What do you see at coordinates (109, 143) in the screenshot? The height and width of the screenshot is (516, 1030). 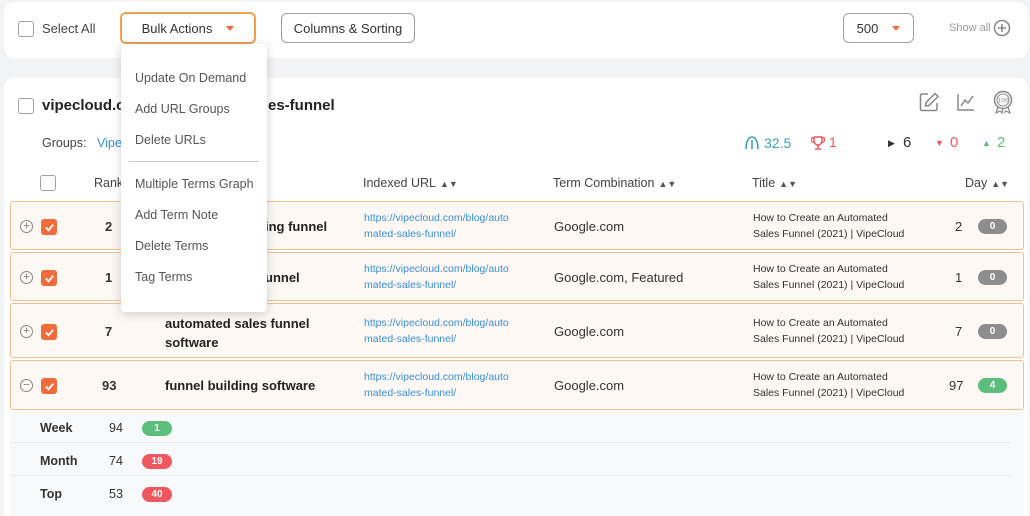 I see `group-link: Vipe` at bounding box center [109, 143].